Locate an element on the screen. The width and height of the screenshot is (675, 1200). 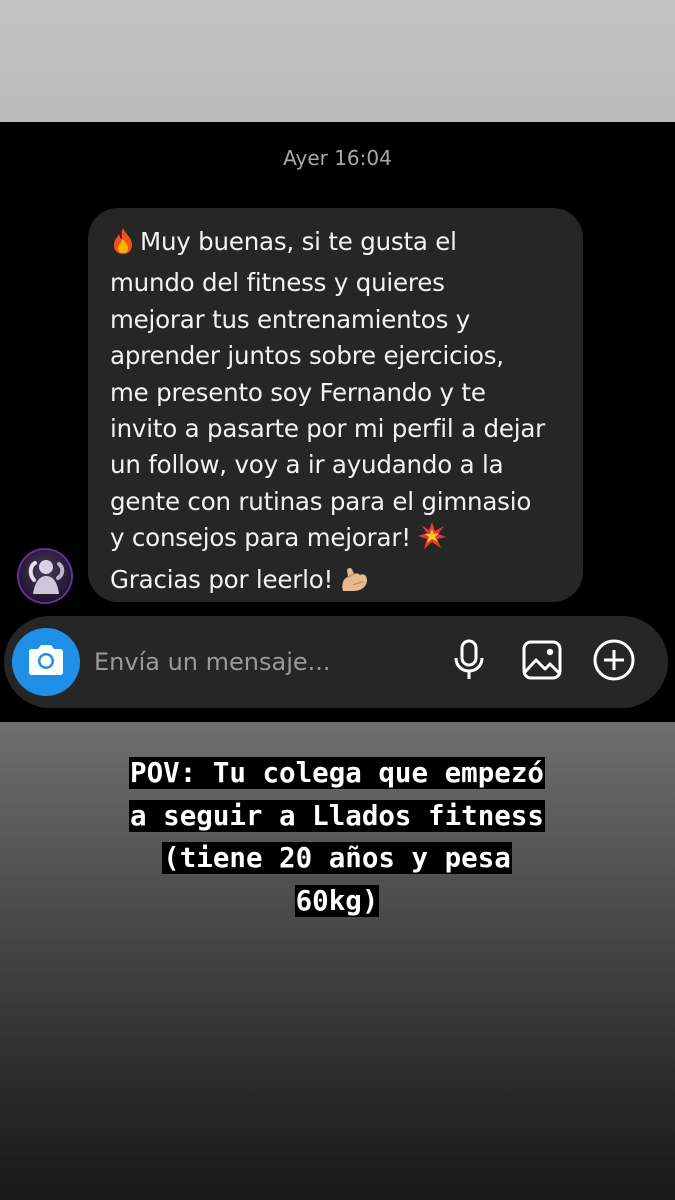
more-options-button is located at coordinates (614, 662).